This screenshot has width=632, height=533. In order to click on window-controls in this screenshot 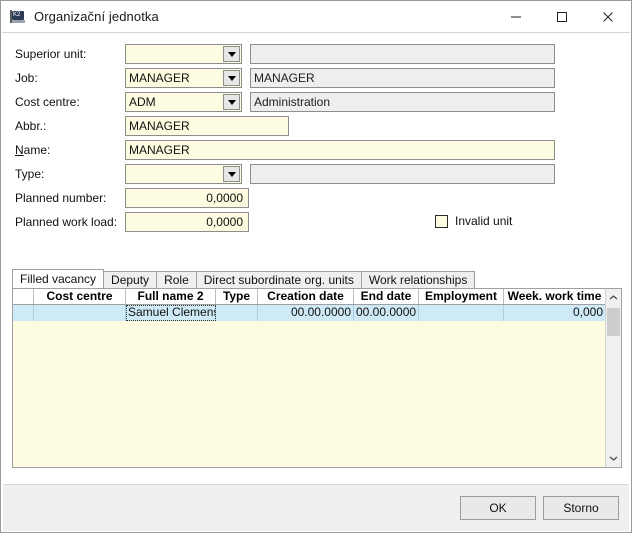, I will do `click(562, 16)`.